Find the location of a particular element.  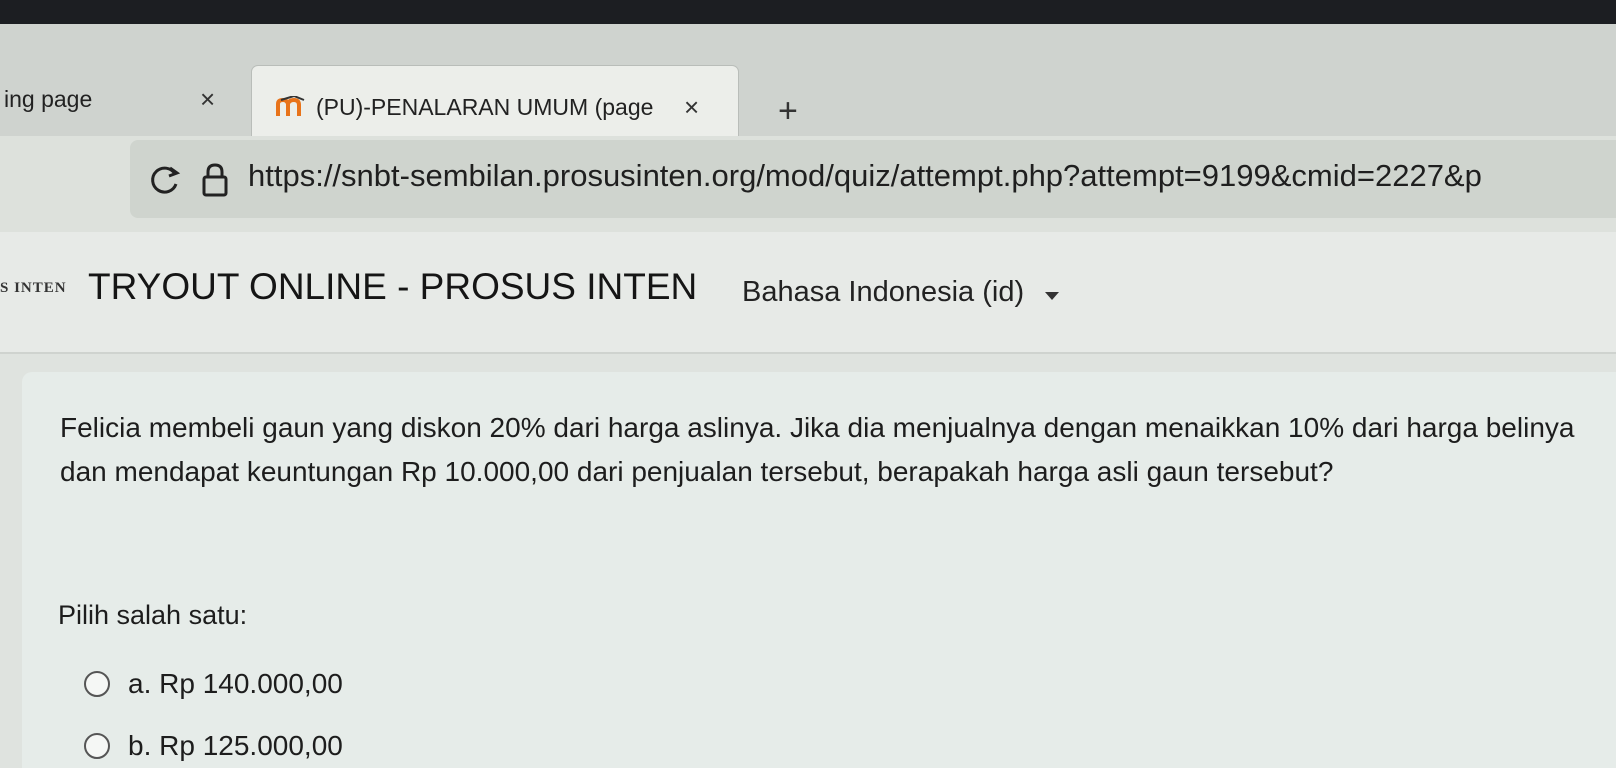

site-title: TRYOUT ONLINE - PROSUS INTEN is located at coordinates (392, 287).